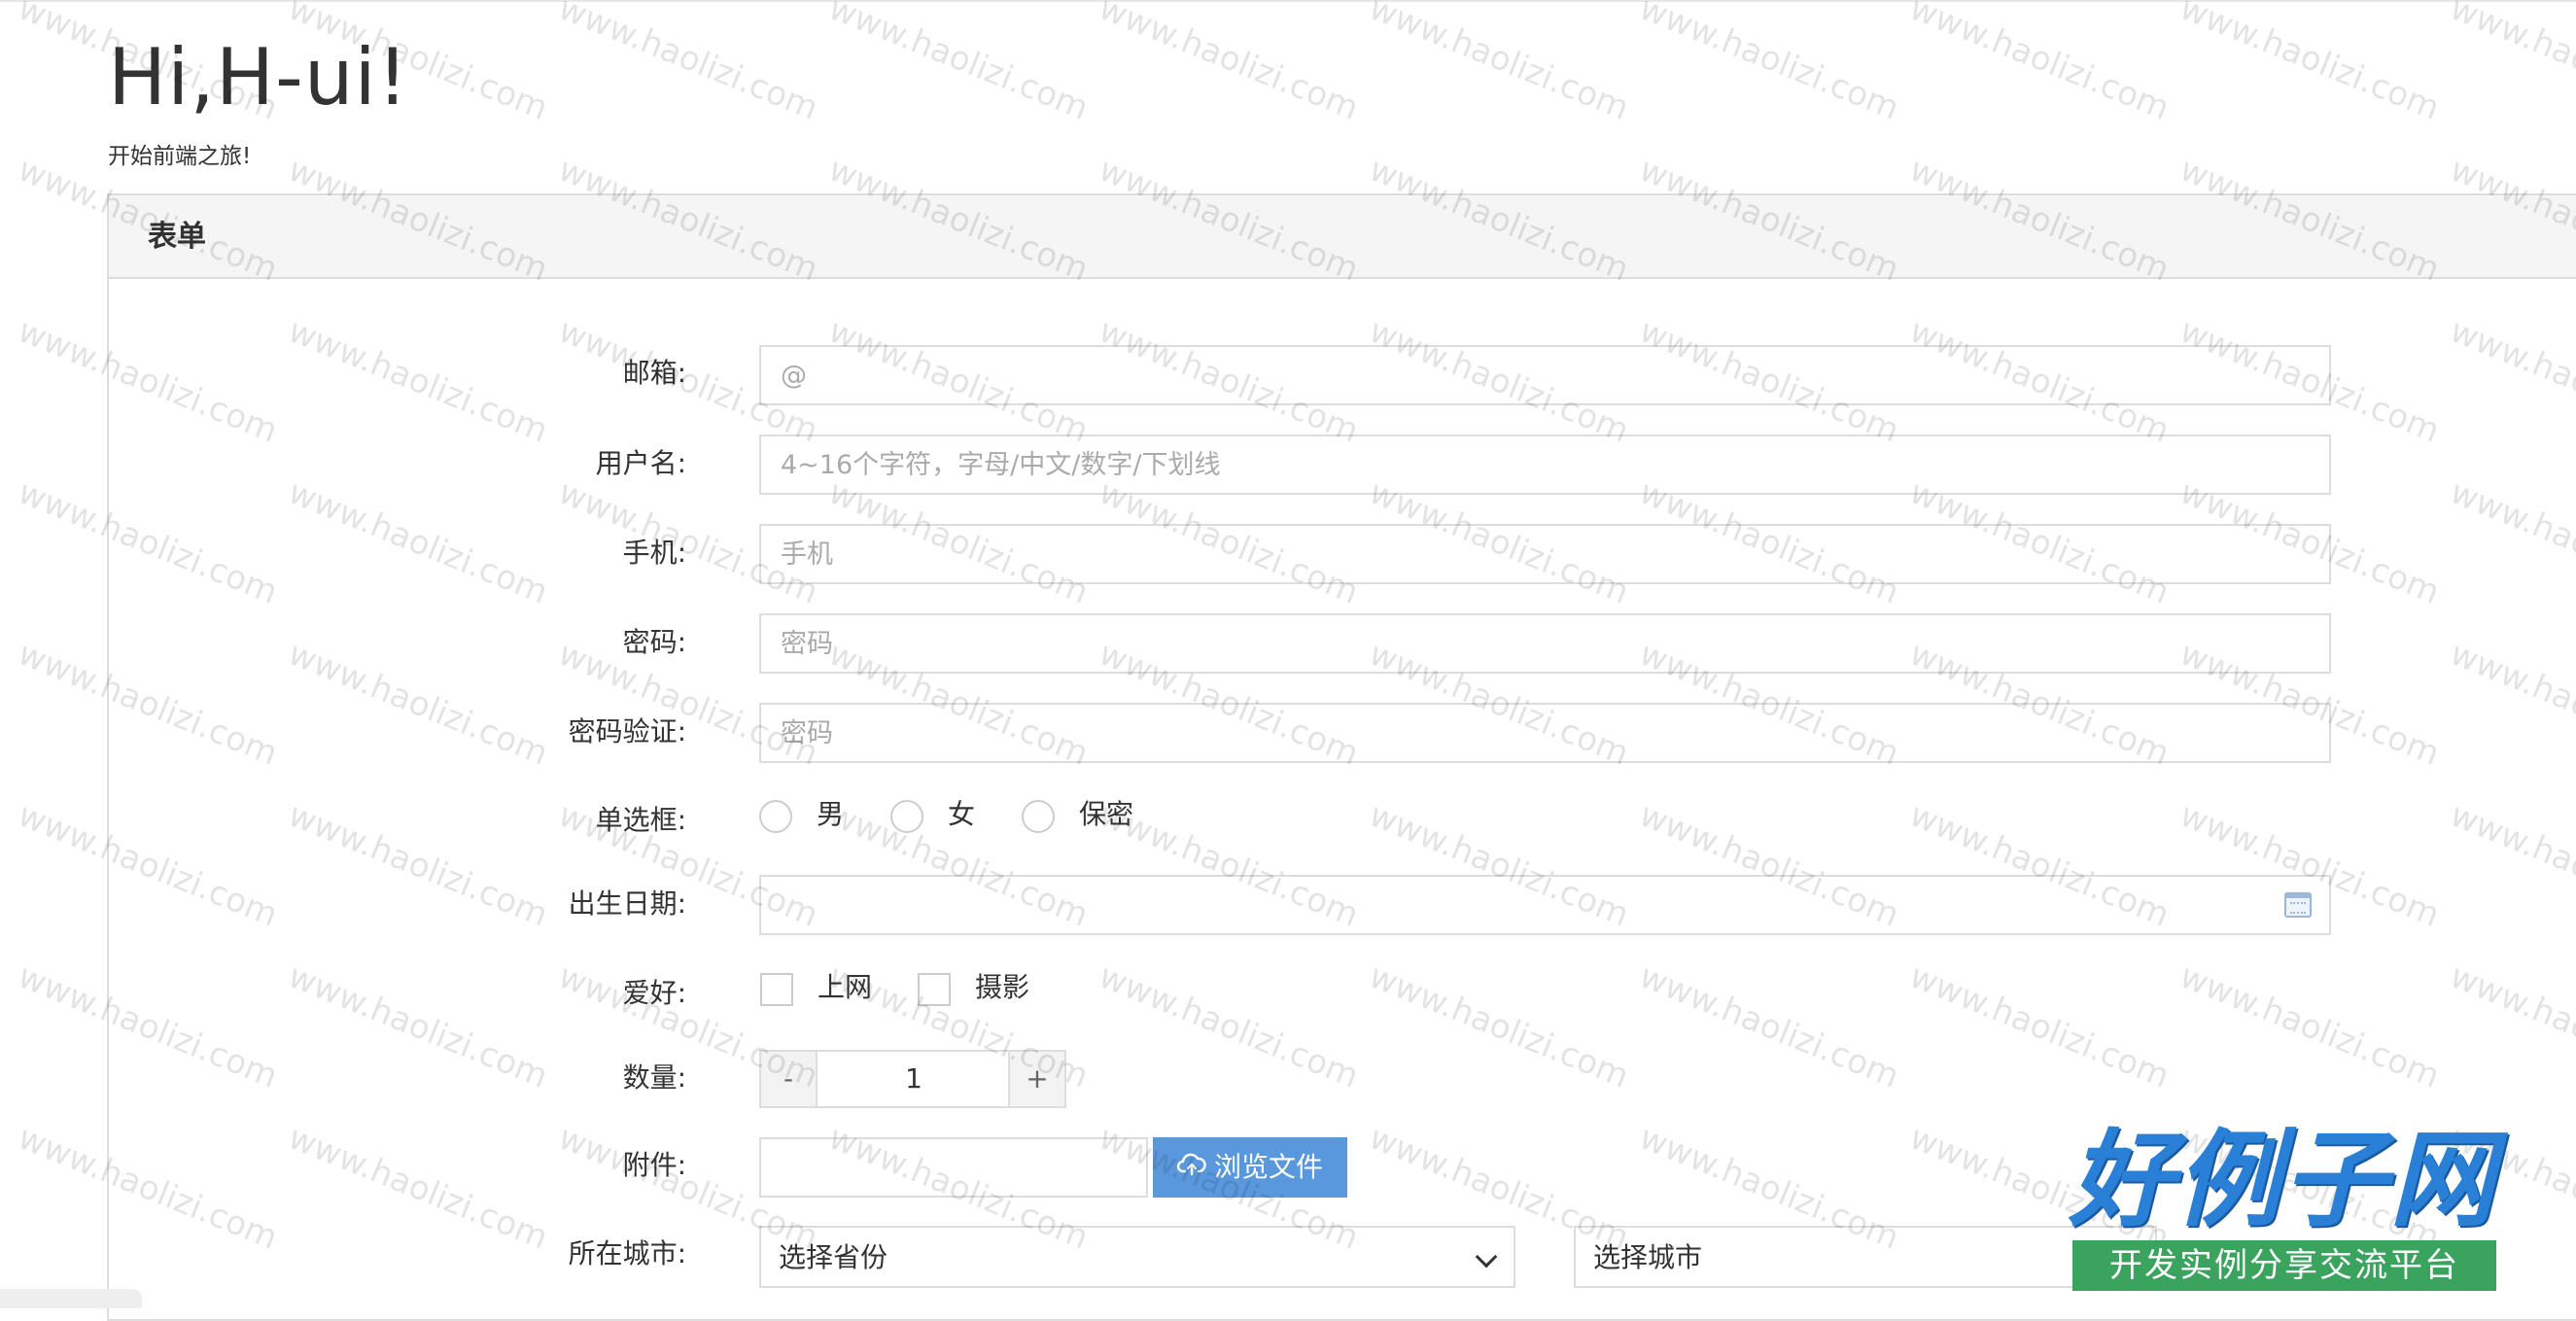 The height and width of the screenshot is (1321, 2576). Describe the element at coordinates (1038, 816) in the screenshot. I see `radio-secret` at that location.